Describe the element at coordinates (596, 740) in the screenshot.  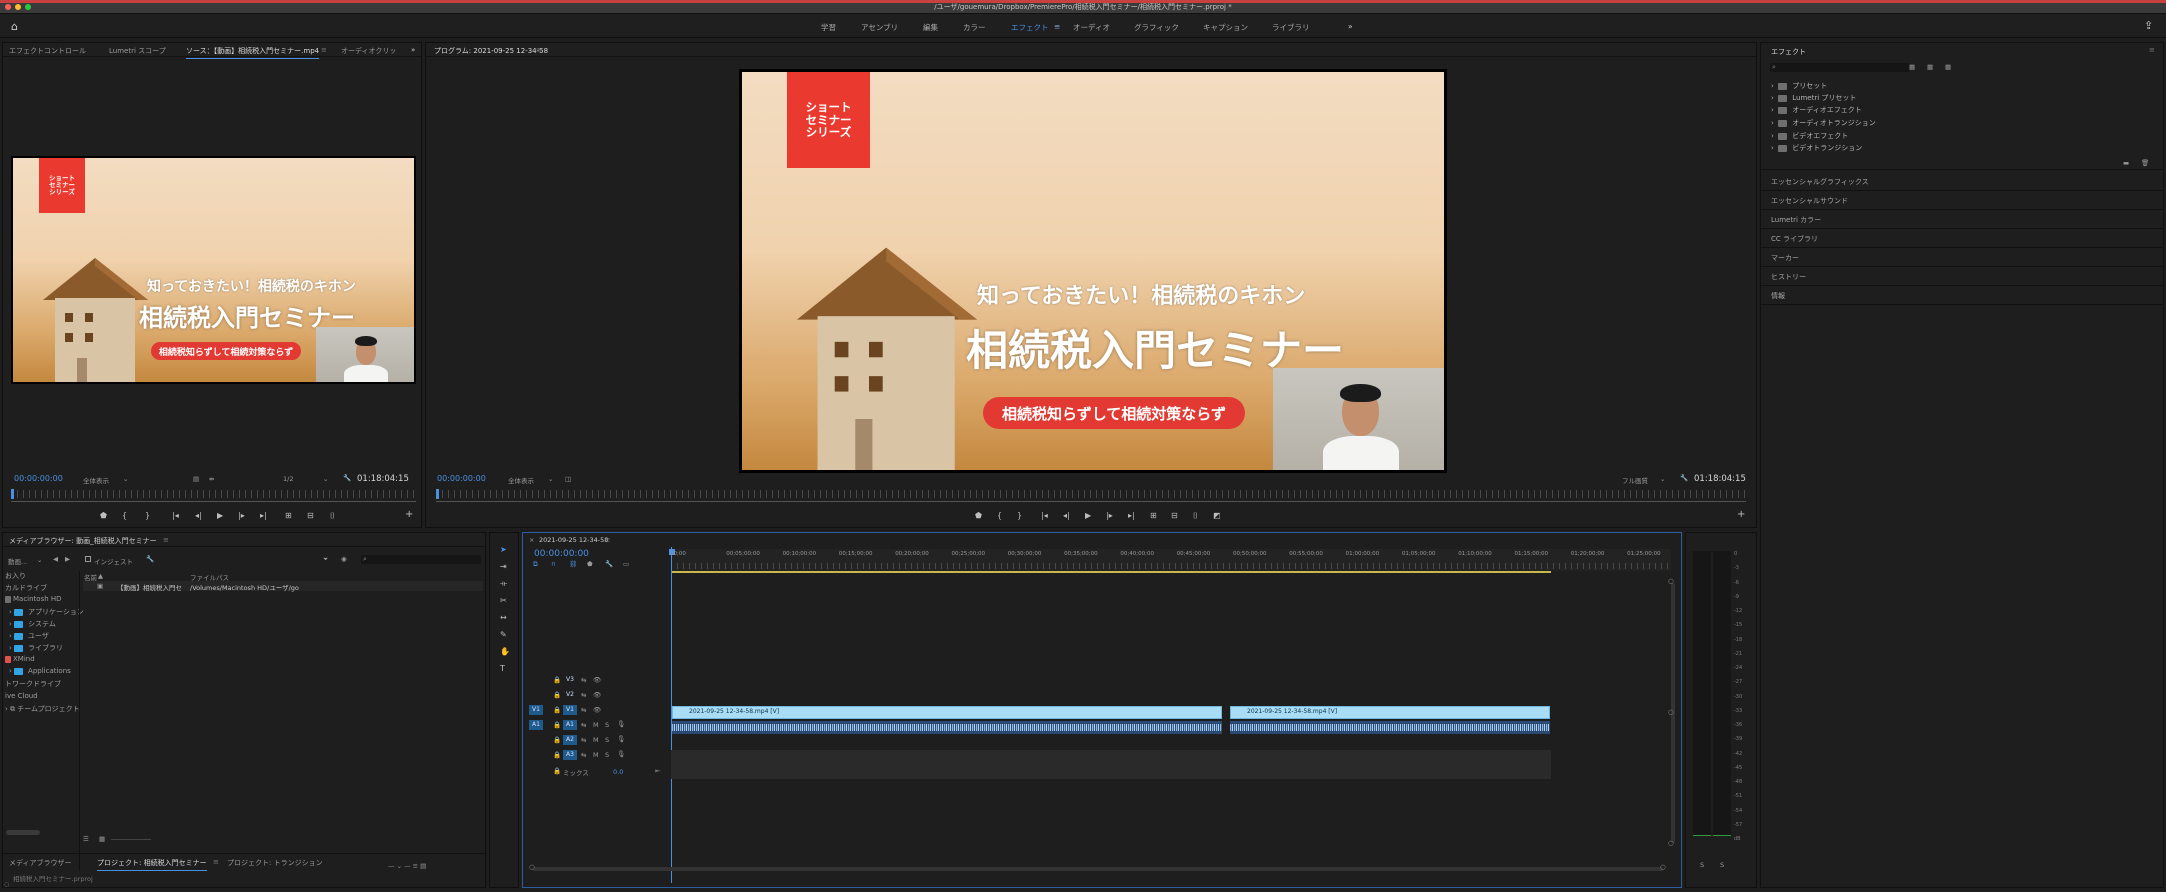
I see `mute-a2: M` at that location.